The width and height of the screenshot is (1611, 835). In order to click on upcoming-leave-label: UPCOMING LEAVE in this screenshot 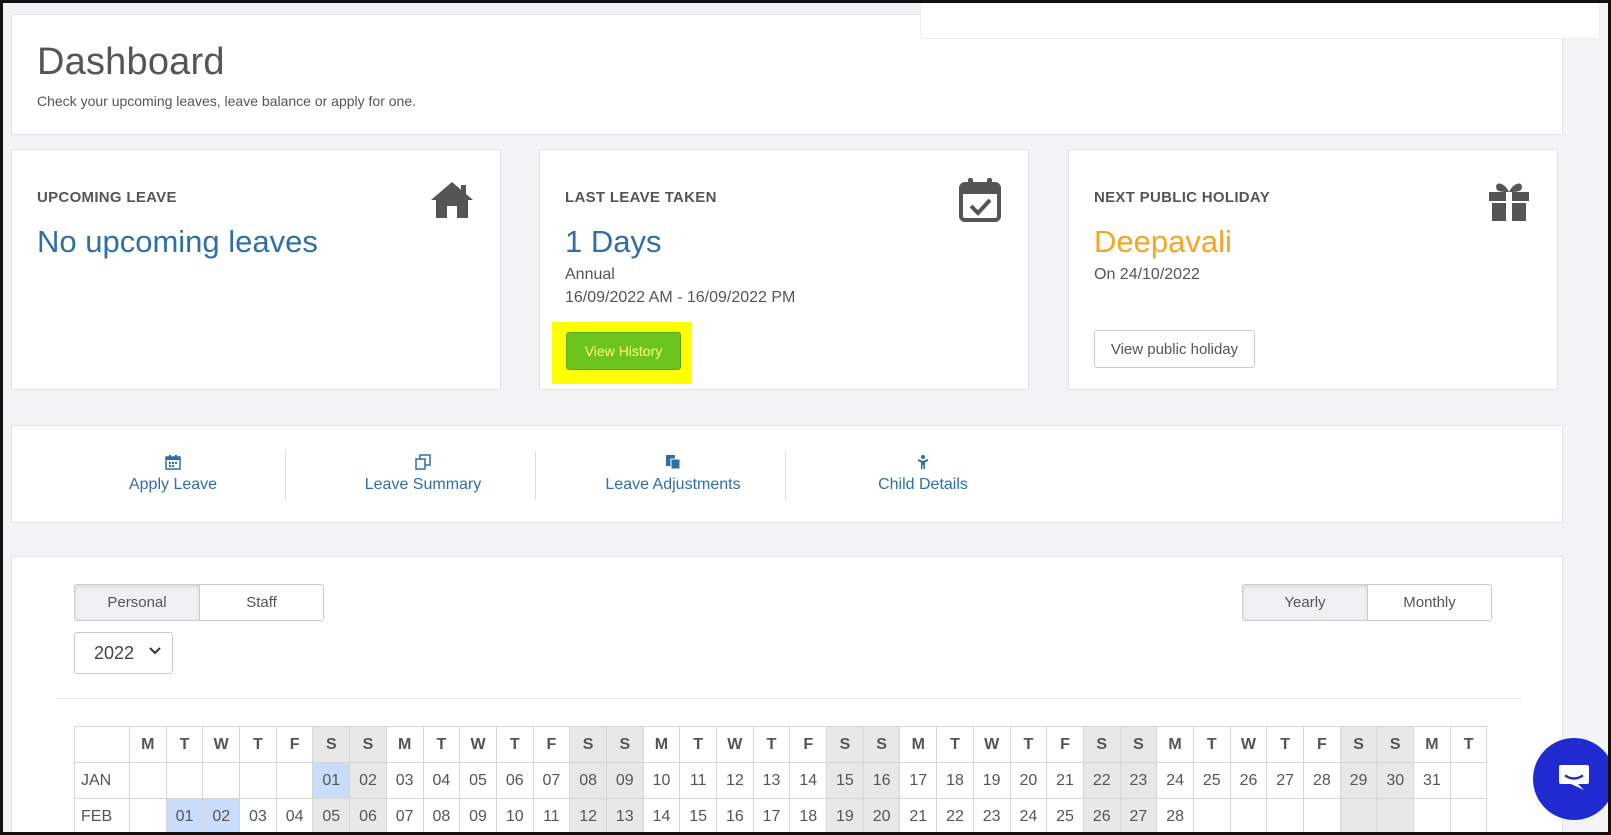, I will do `click(107, 197)`.